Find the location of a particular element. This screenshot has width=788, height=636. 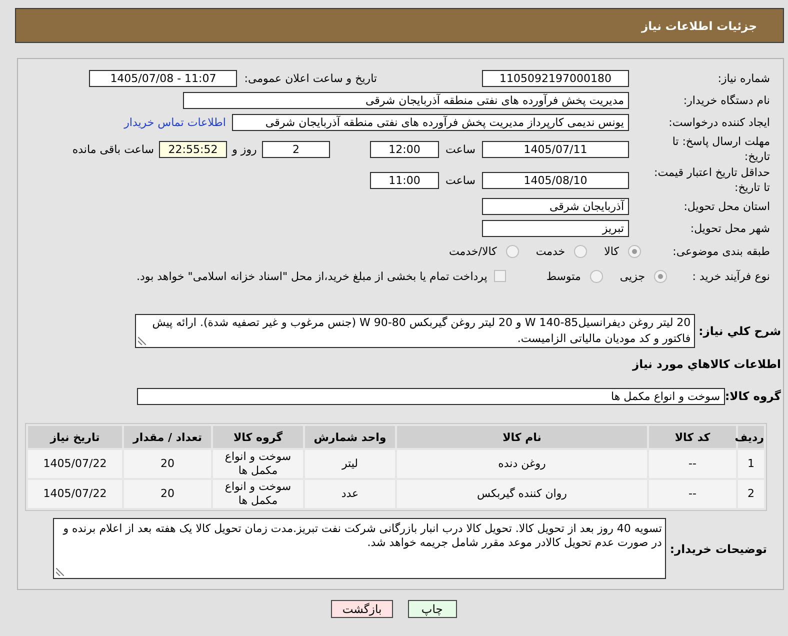

time-left-label: ساعت باقی مانده is located at coordinates (113, 149).